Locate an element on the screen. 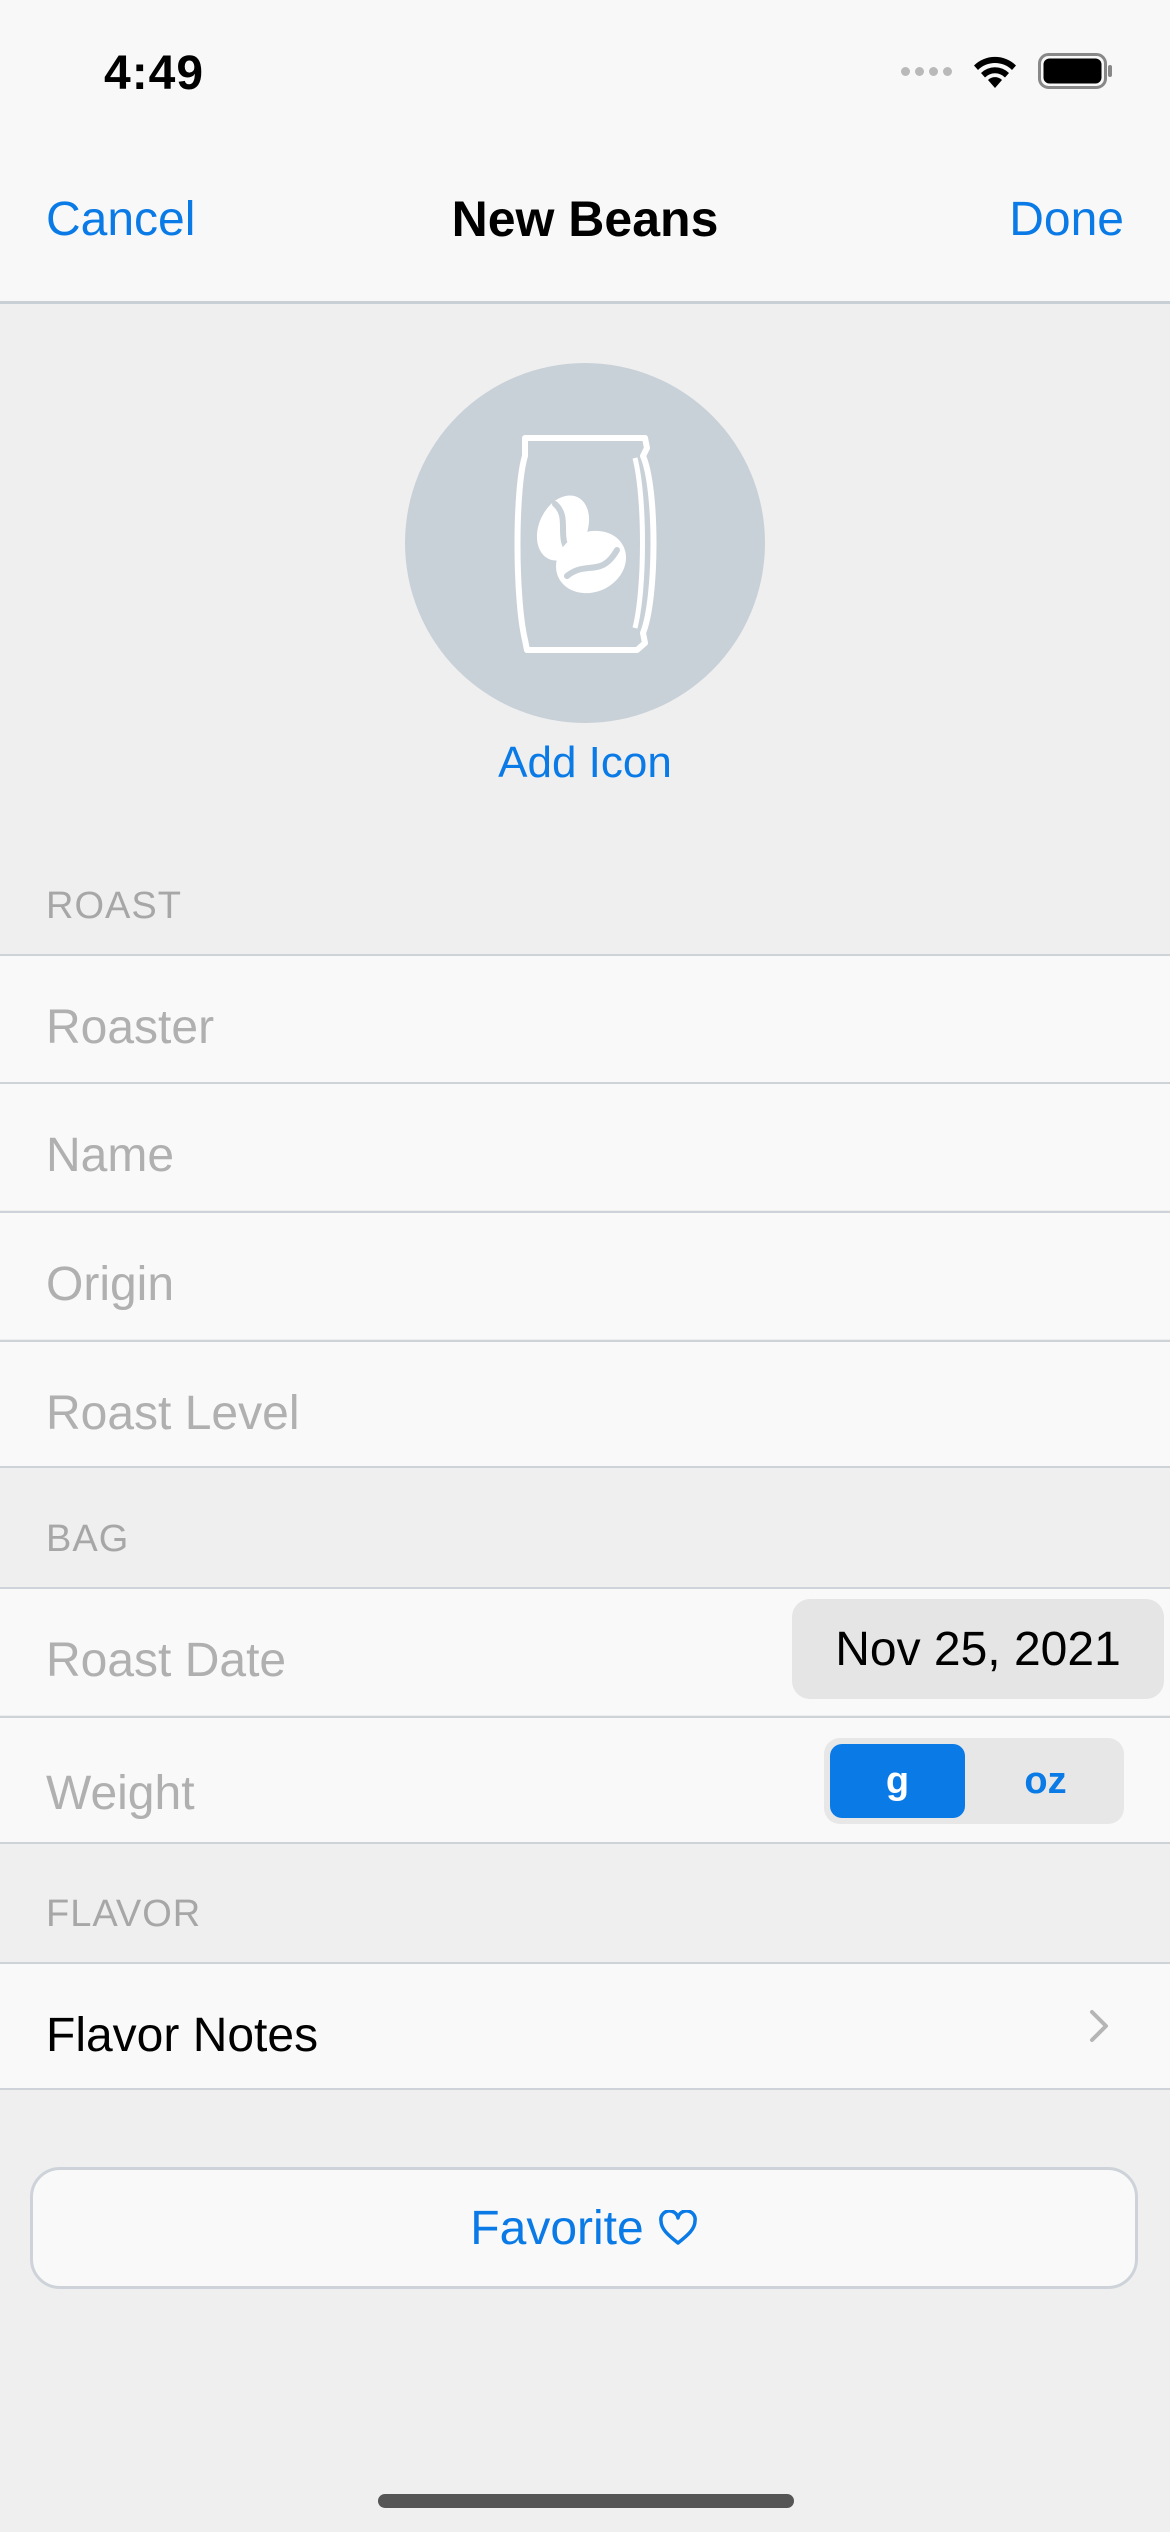  battery-icon is located at coordinates (1075, 71).